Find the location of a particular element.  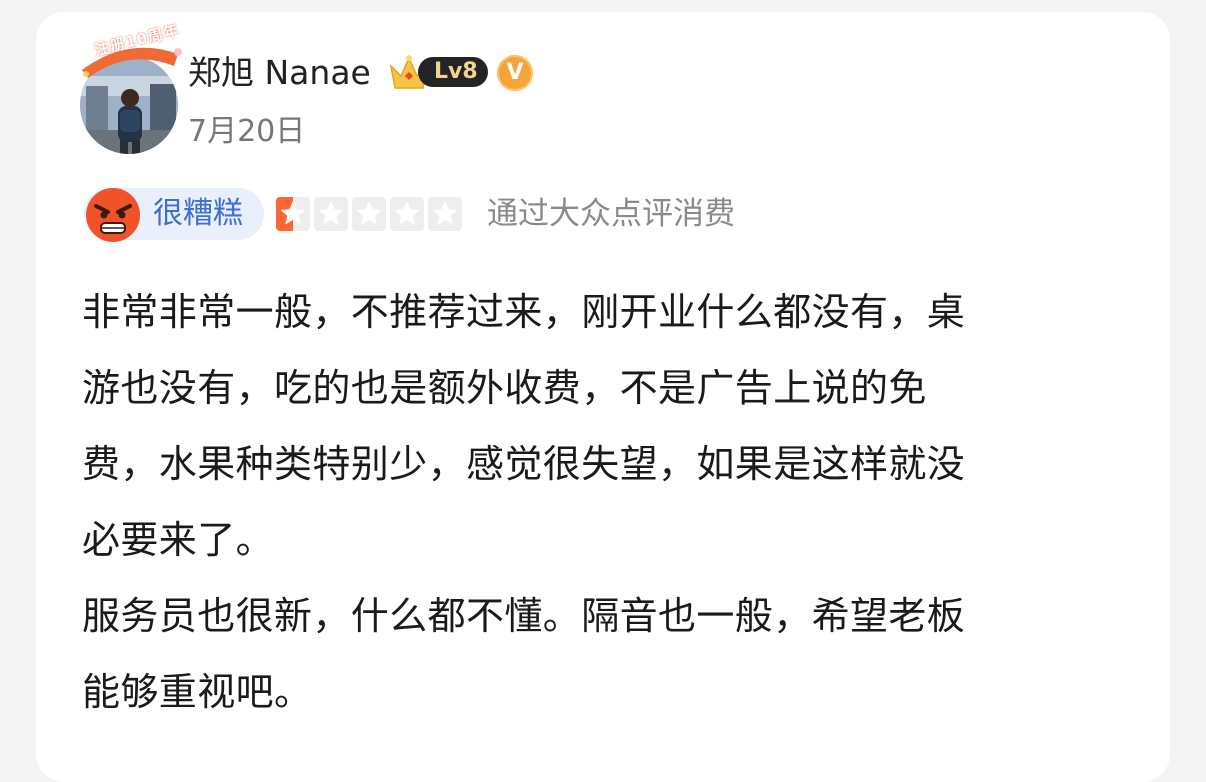

review-date: 7月20日 is located at coordinates (247, 131).